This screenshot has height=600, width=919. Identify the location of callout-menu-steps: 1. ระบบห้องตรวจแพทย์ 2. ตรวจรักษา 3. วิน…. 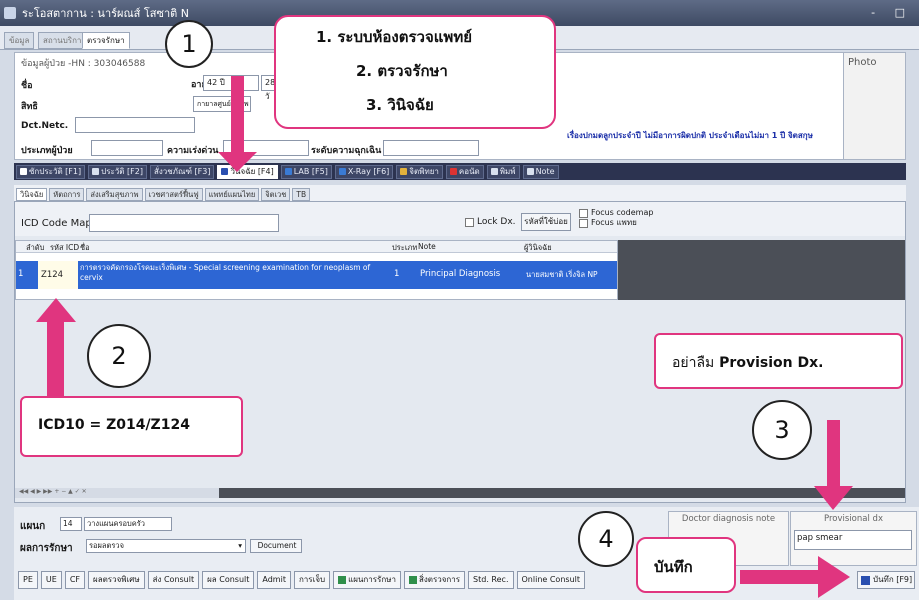
(415, 72).